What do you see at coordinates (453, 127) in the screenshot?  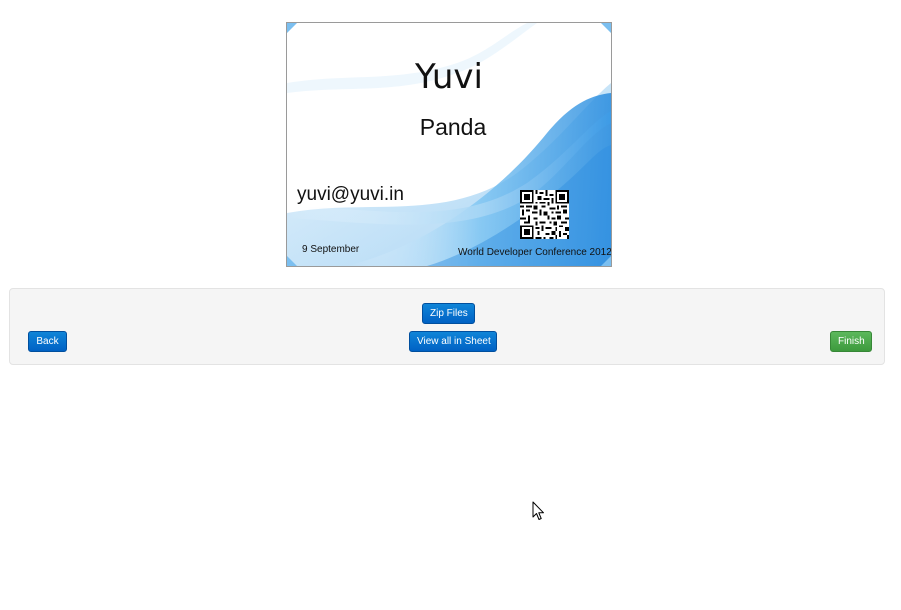 I see `badge-last-name: Panda` at bounding box center [453, 127].